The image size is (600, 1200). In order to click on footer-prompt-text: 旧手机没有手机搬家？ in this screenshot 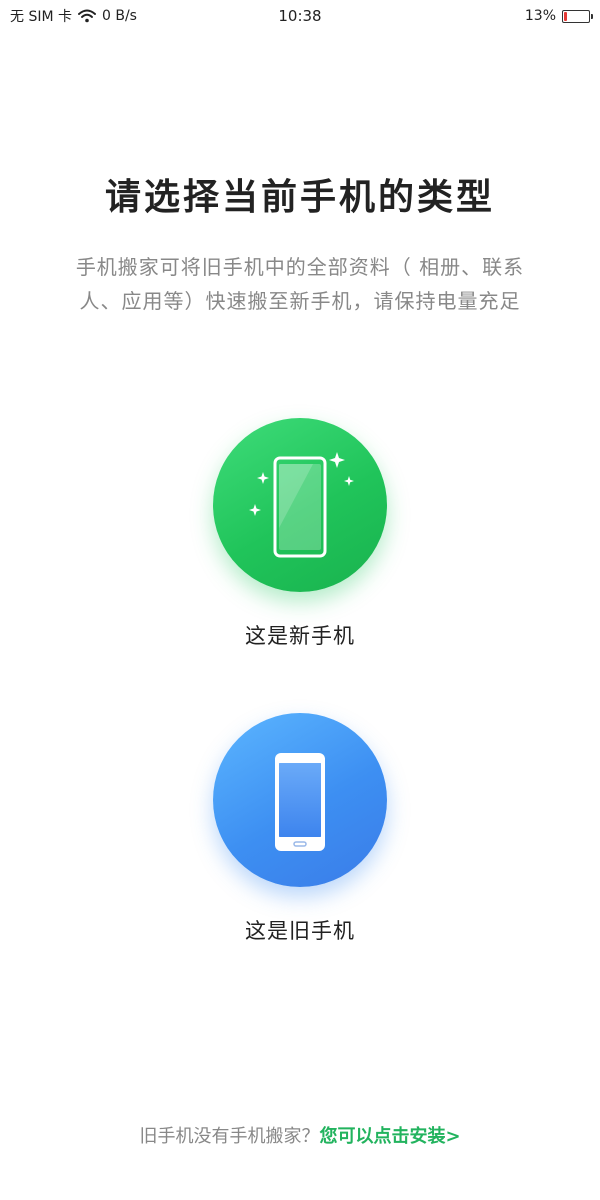, I will do `click(229, 1136)`.